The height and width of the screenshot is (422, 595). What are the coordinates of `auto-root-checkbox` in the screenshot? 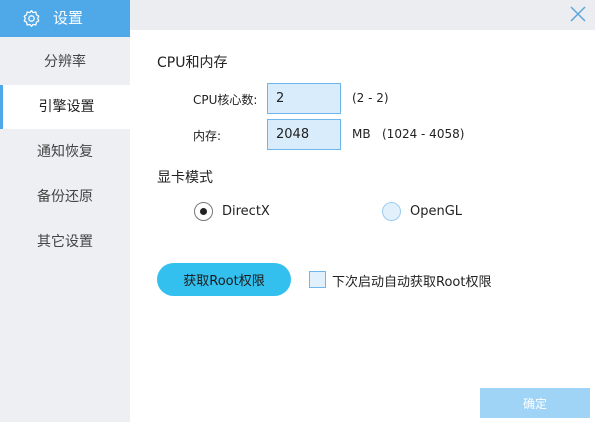 It's located at (317, 279).